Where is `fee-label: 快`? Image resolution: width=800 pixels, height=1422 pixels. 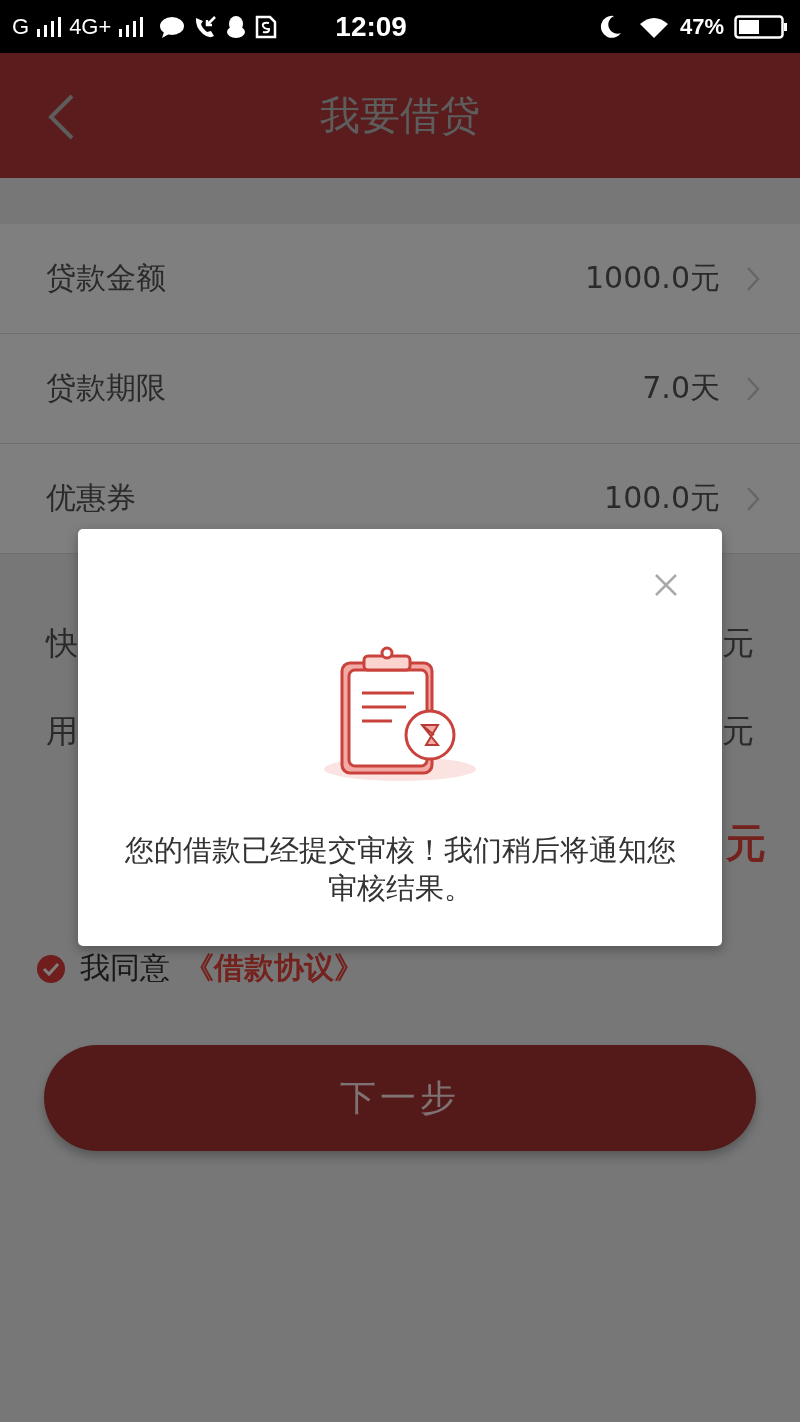 fee-label: 快 is located at coordinates (62, 643).